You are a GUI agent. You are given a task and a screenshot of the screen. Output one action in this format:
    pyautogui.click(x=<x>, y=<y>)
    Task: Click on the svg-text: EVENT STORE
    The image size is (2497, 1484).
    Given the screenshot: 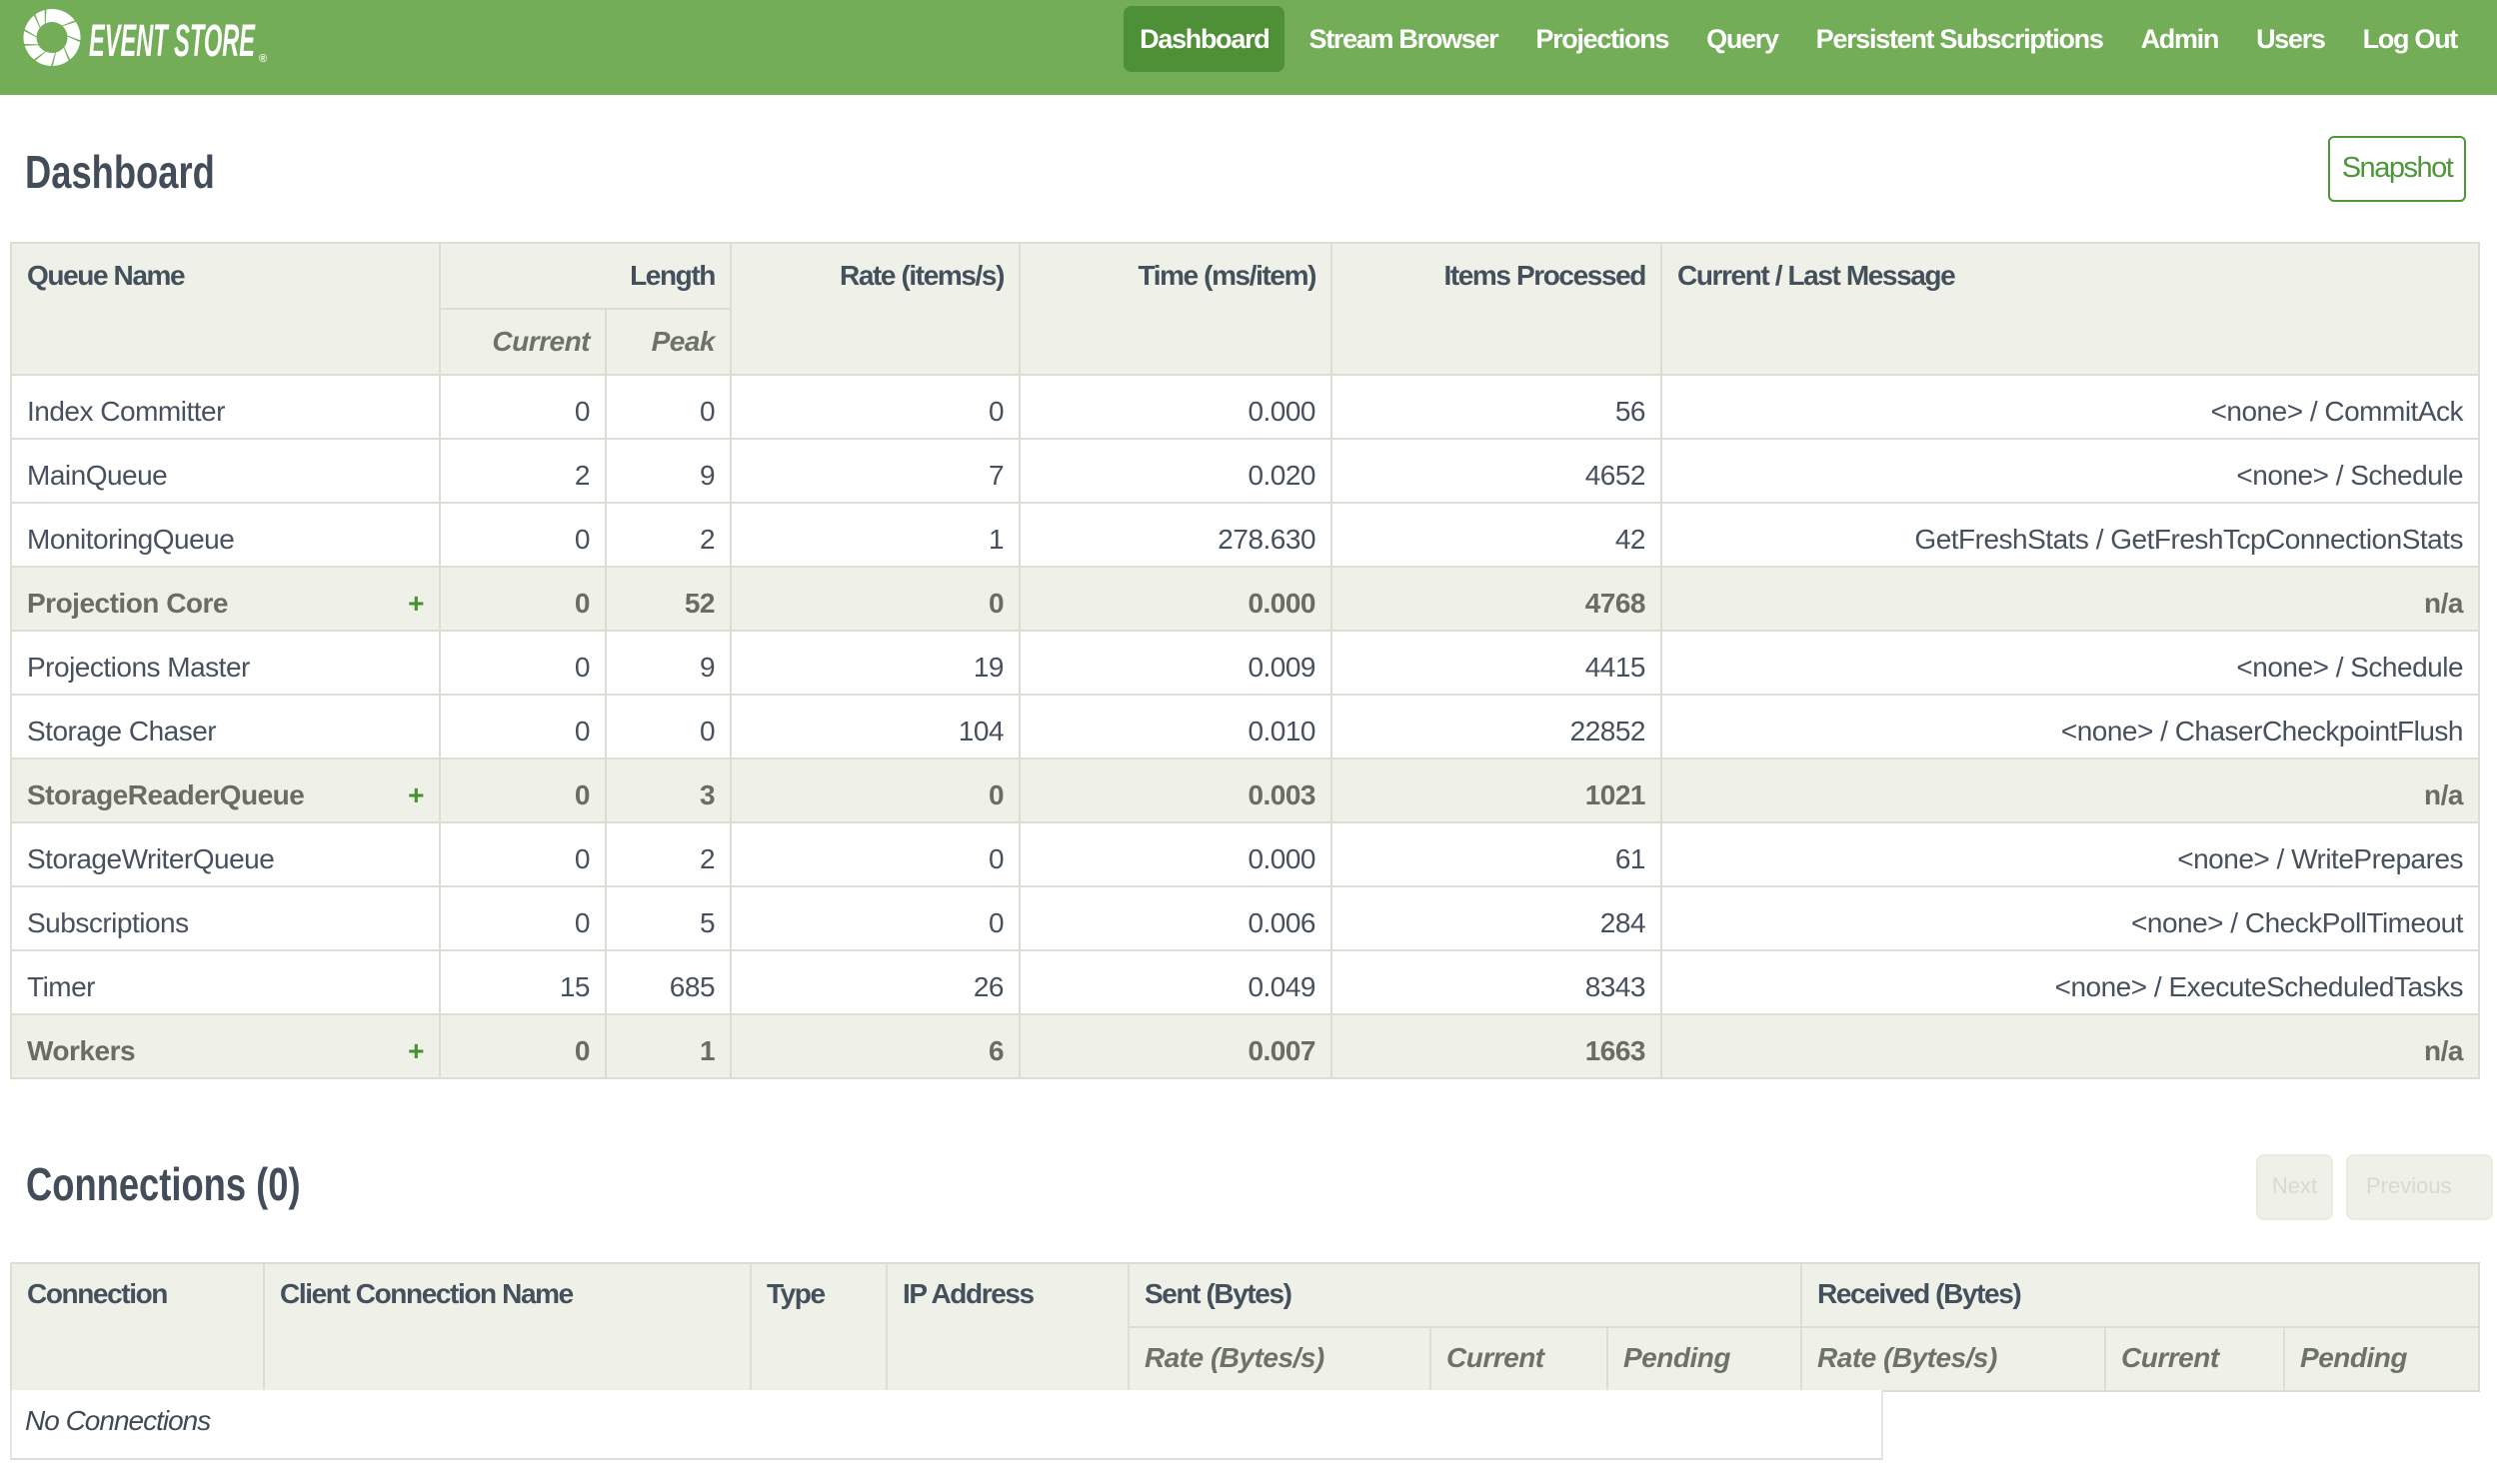 What is the action you would take?
    pyautogui.click(x=172, y=40)
    